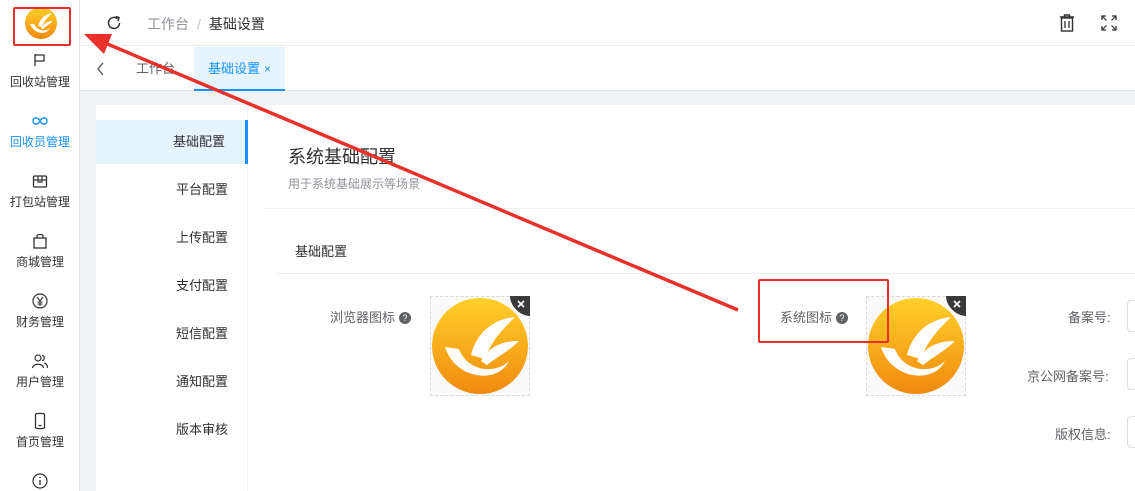 The height and width of the screenshot is (491, 1135). I want to click on tab-workbench: 工作台, so click(155, 69).